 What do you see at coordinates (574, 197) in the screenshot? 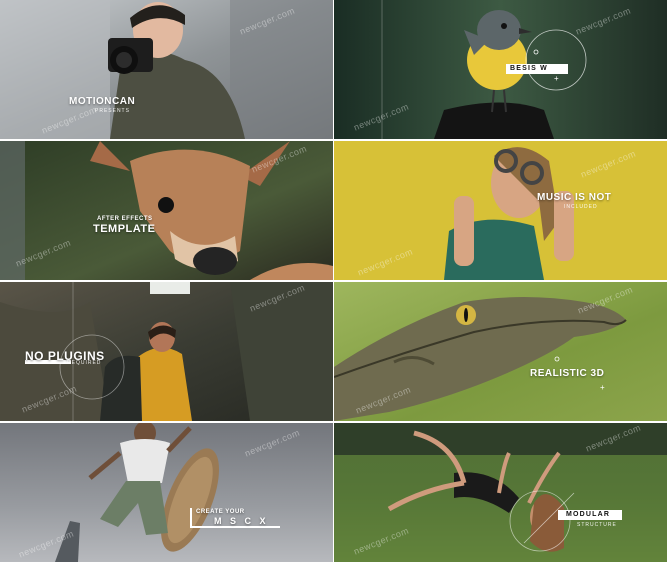
I see `tile-title: MUSIC IS NOT` at bounding box center [574, 197].